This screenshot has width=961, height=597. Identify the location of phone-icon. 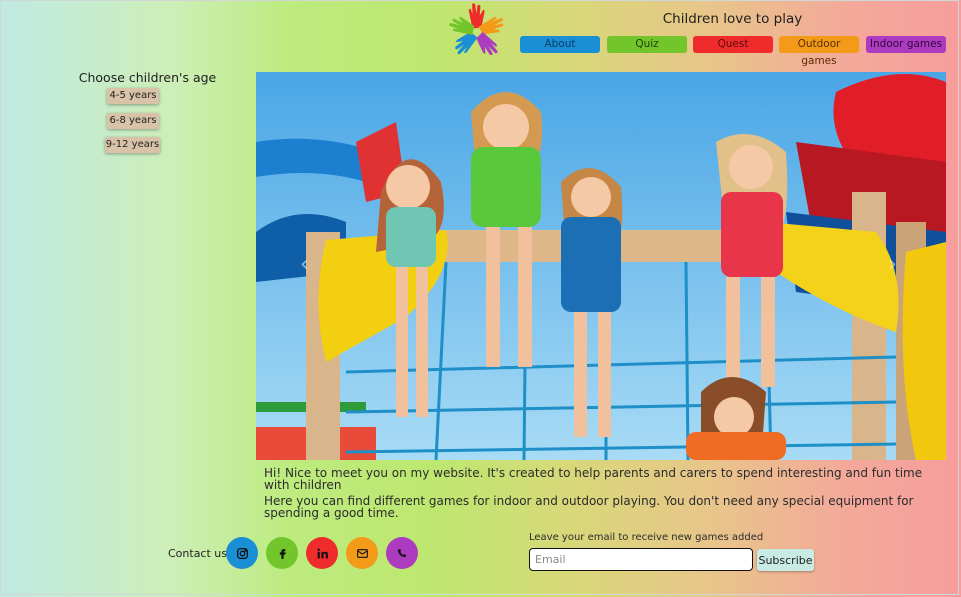
(401, 552).